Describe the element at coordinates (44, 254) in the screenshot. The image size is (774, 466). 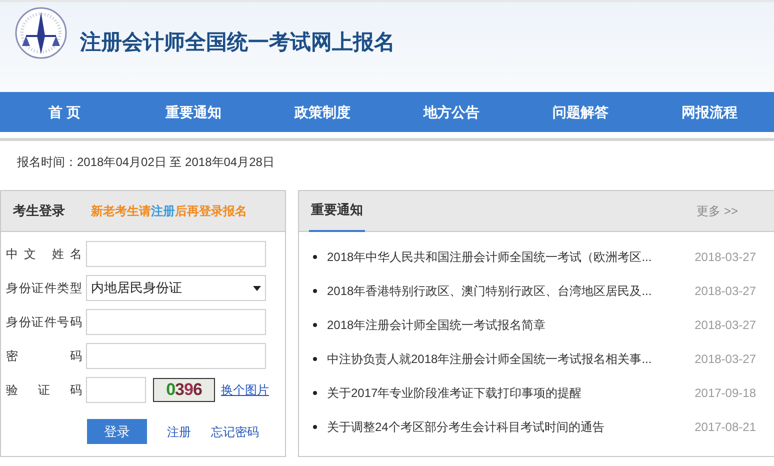
I see `field-label: 中文 姓名` at that location.